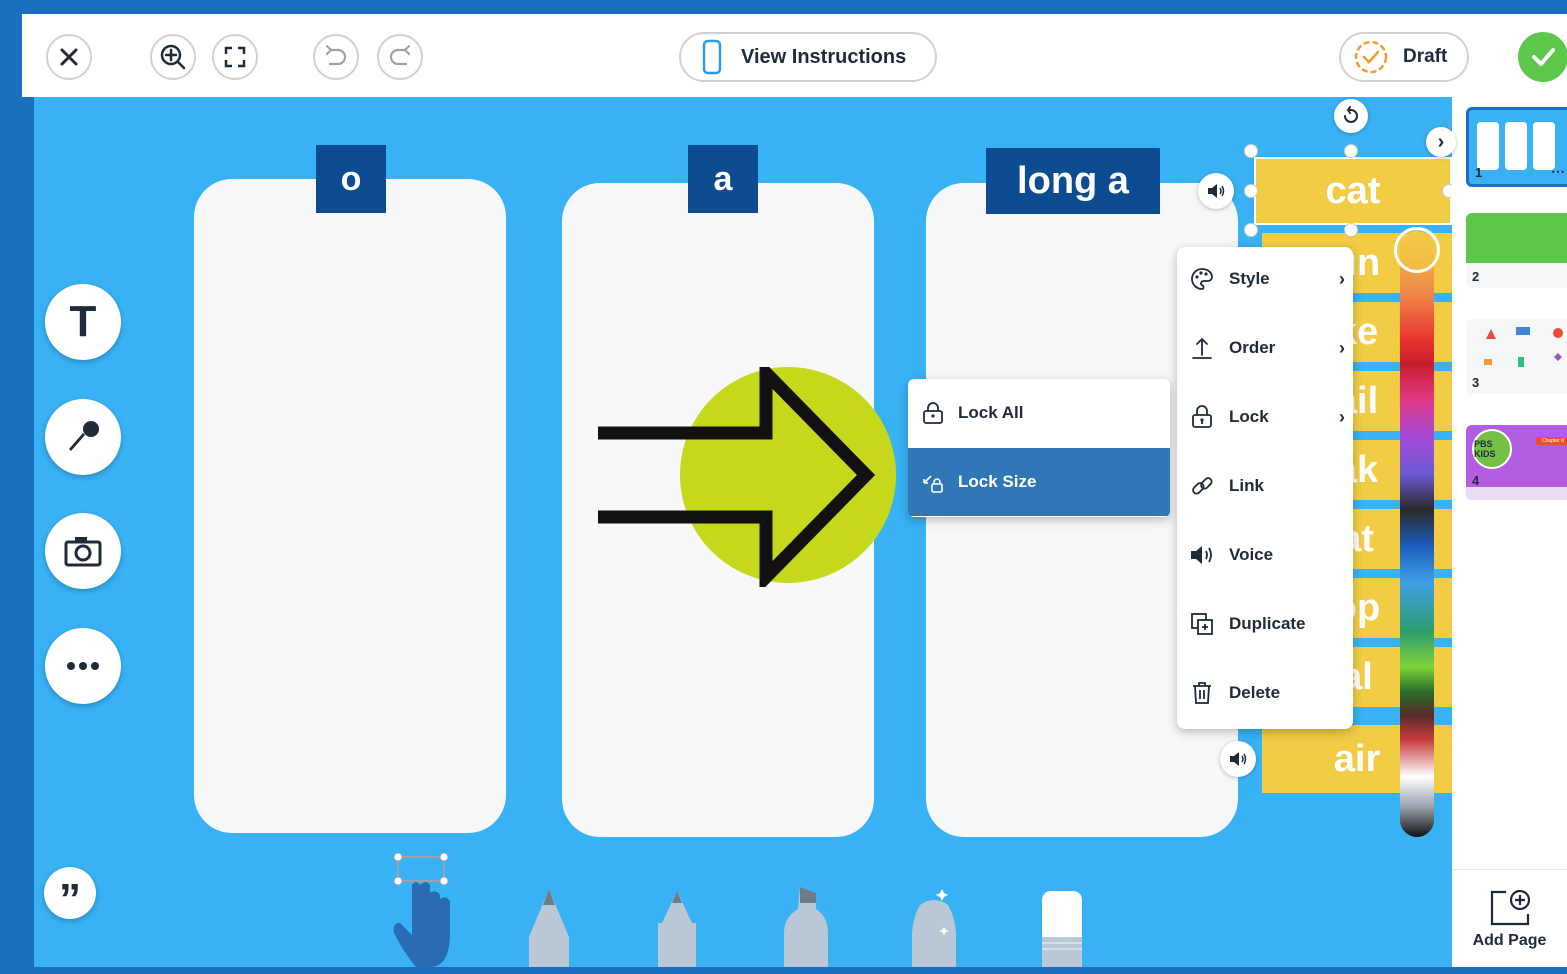 Image resolution: width=1567 pixels, height=974 pixels. I want to click on lock-submenu: Lock All Lock Size, so click(1039, 448).